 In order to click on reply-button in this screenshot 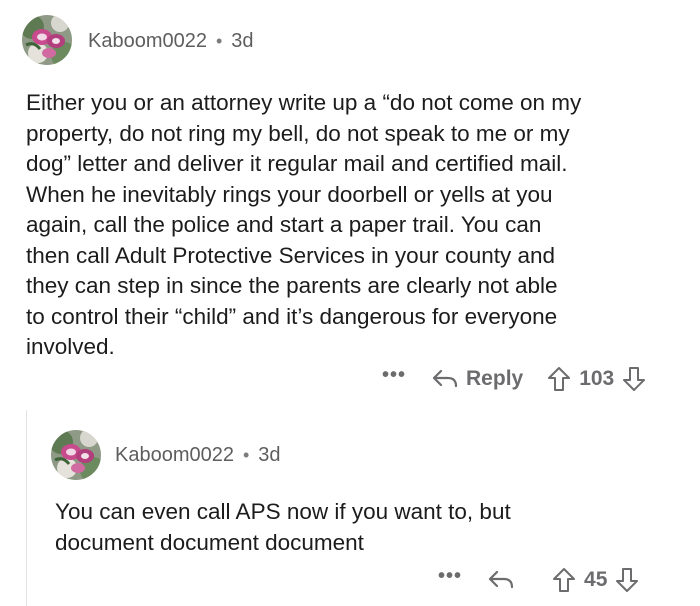, I will do `click(505, 580)`.